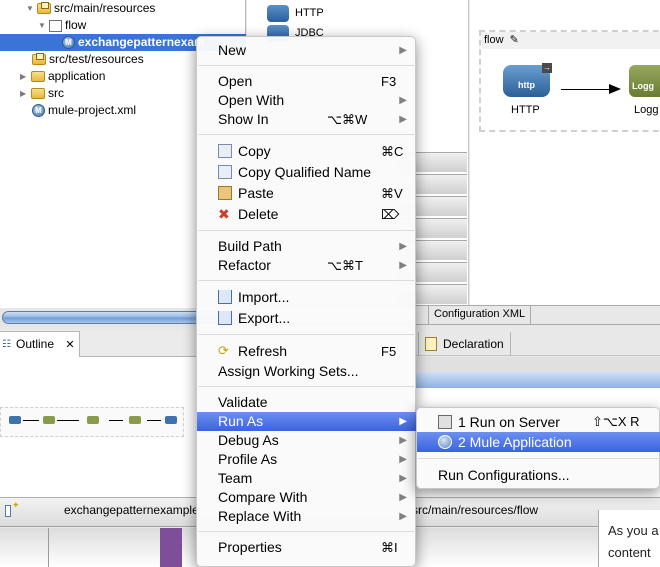  I want to click on tab-declaration: Declaration, so click(464, 344).